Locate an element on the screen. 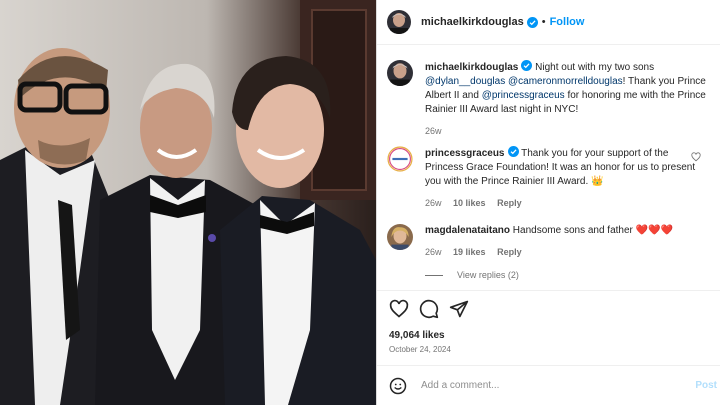 The width and height of the screenshot is (720, 405). commenter-username: magdalenataitano is located at coordinates (467, 230).